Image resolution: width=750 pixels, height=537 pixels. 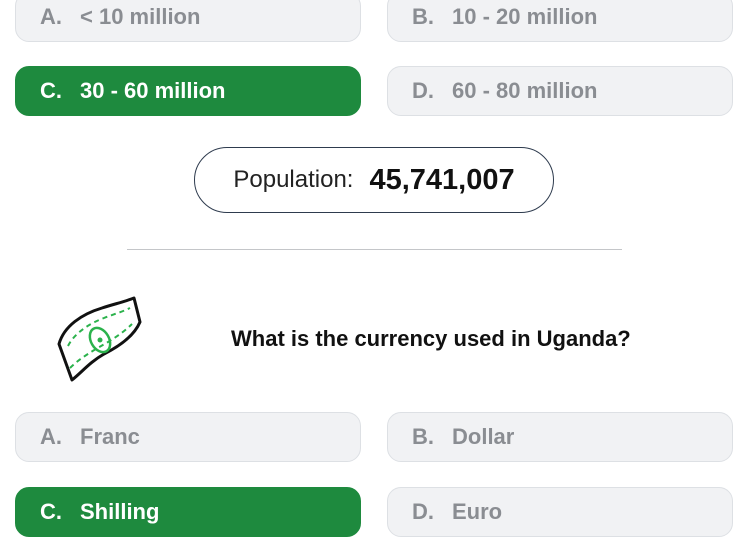 What do you see at coordinates (188, 437) in the screenshot?
I see `q2-option-a: A. Franc` at bounding box center [188, 437].